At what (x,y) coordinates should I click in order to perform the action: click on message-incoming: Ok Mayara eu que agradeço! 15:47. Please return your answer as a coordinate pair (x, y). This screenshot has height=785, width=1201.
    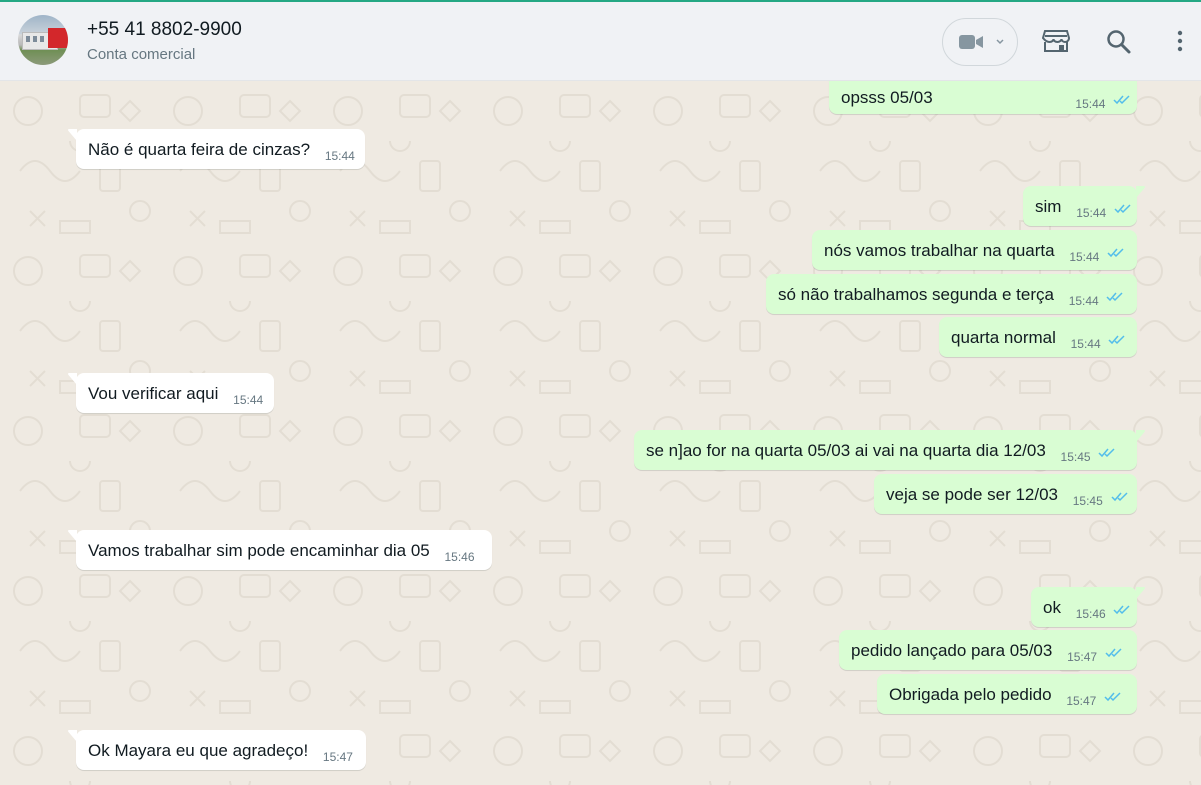
    Looking at the image, I should click on (217, 750).